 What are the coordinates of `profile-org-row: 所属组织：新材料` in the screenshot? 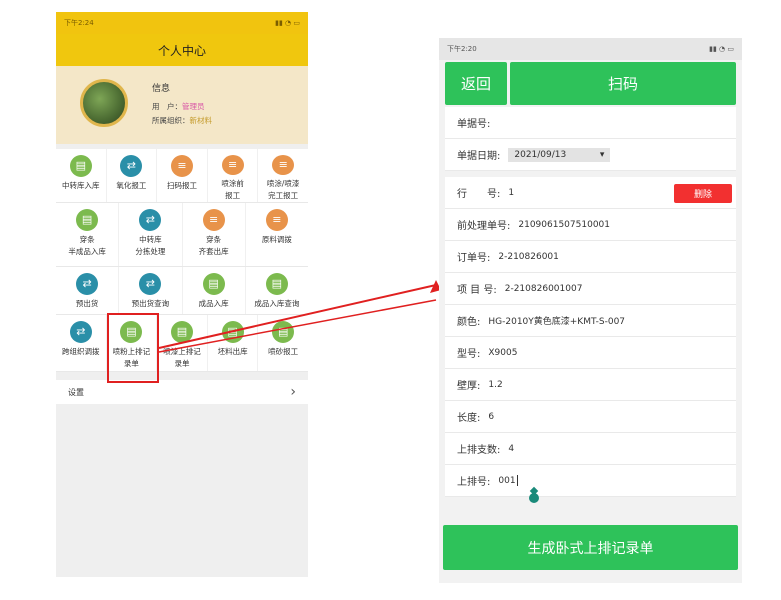 It's located at (182, 120).